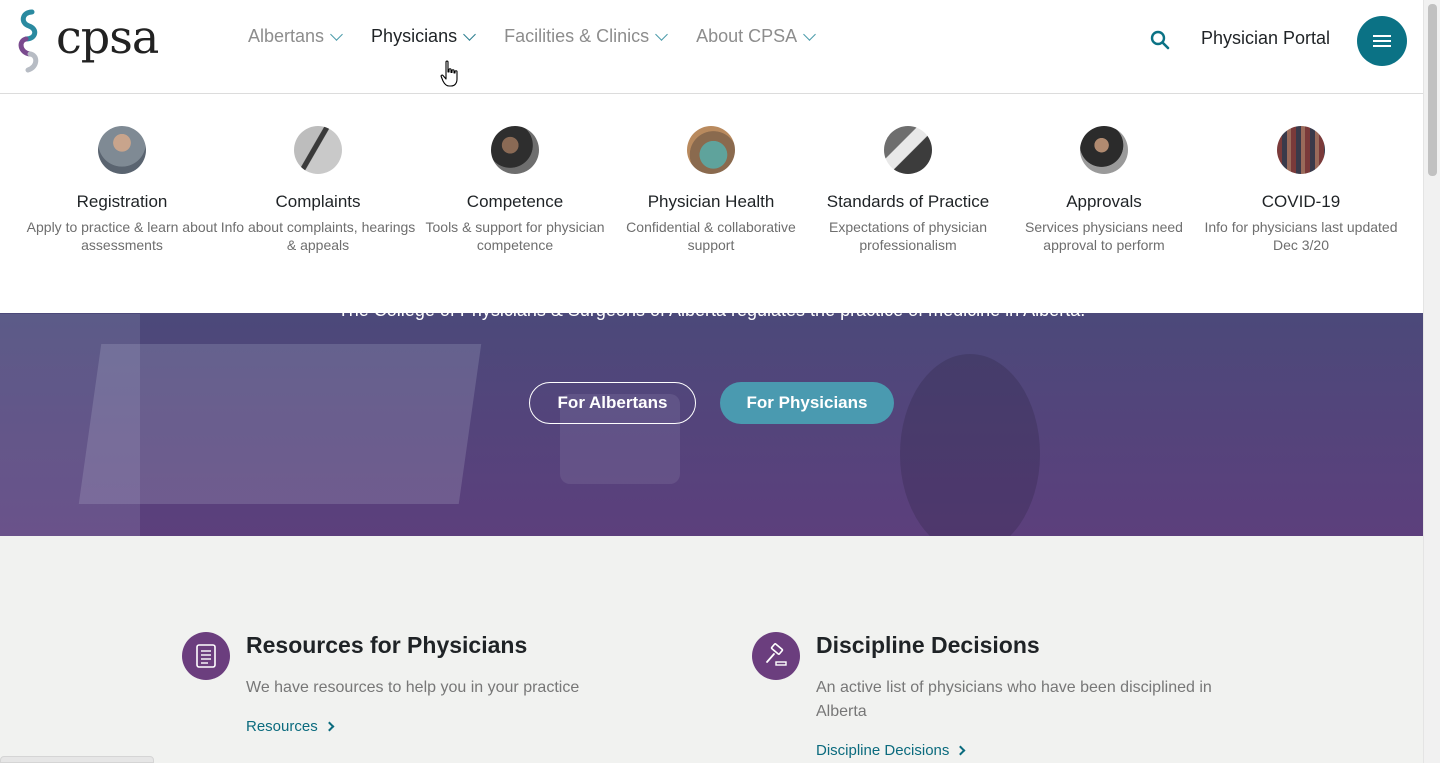 The height and width of the screenshot is (763, 1440). I want to click on nav-facilities-clinics: Facilities & Clinics, so click(586, 36).